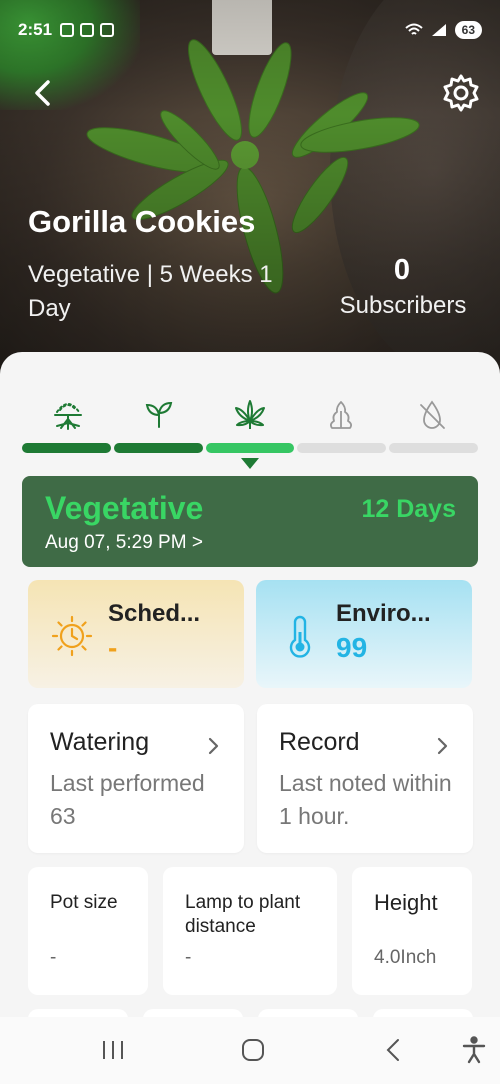 This screenshot has width=500, height=1084. I want to click on watering-description: Last performed 63, so click(127, 799).